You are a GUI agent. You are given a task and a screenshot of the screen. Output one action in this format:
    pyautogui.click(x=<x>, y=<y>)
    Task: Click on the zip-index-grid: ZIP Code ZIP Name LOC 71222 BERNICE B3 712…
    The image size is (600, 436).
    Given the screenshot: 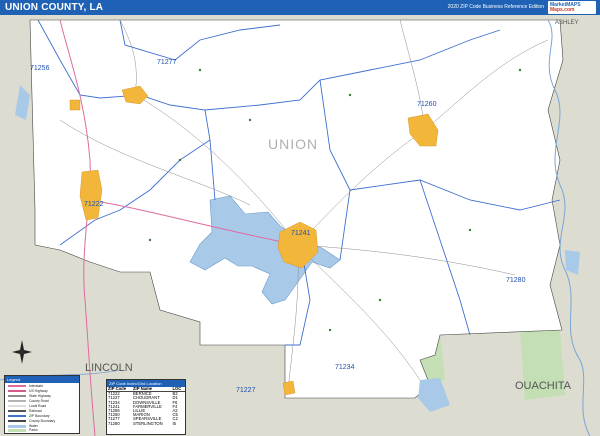 What is the action you would take?
    pyautogui.click(x=146, y=406)
    